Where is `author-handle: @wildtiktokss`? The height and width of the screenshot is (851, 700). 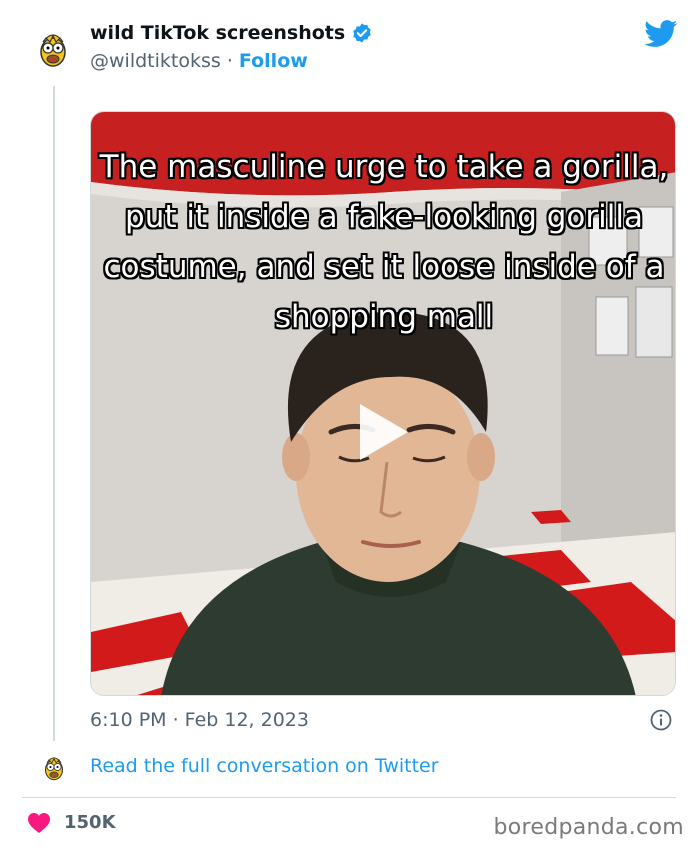 author-handle: @wildtiktokss is located at coordinates (155, 61).